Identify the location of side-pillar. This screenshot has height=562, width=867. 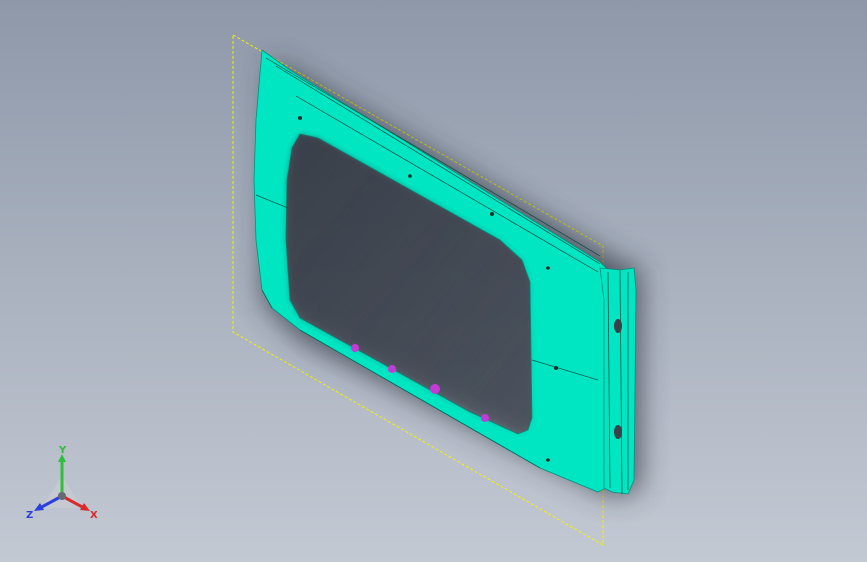
(618, 381).